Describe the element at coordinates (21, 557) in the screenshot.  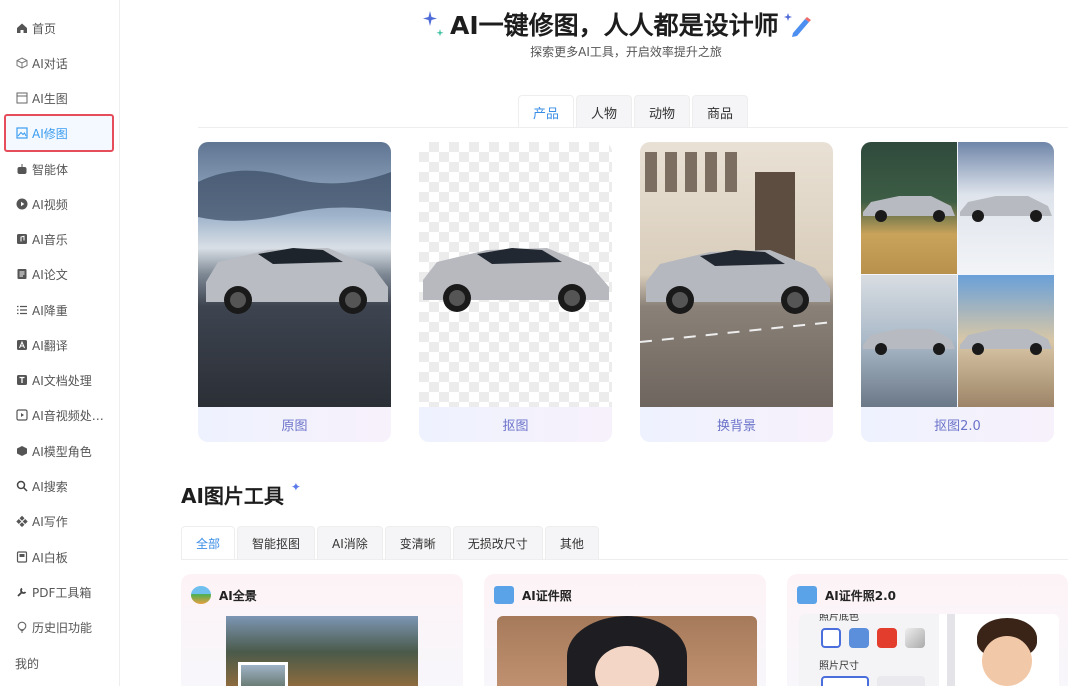
I see `whiteboard-icon` at that location.